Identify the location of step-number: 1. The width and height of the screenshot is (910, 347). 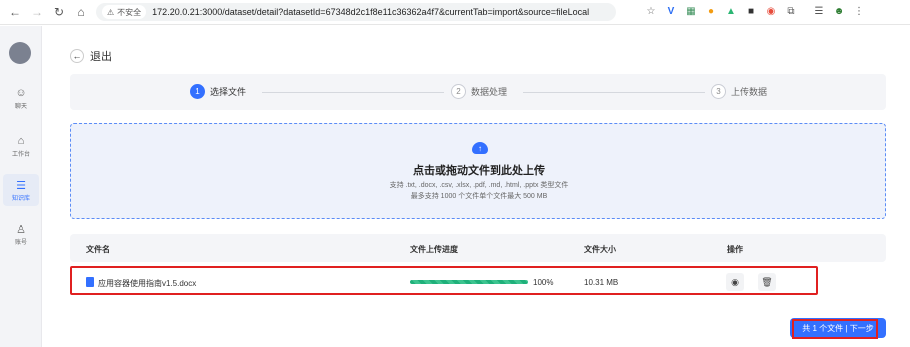
(197, 91).